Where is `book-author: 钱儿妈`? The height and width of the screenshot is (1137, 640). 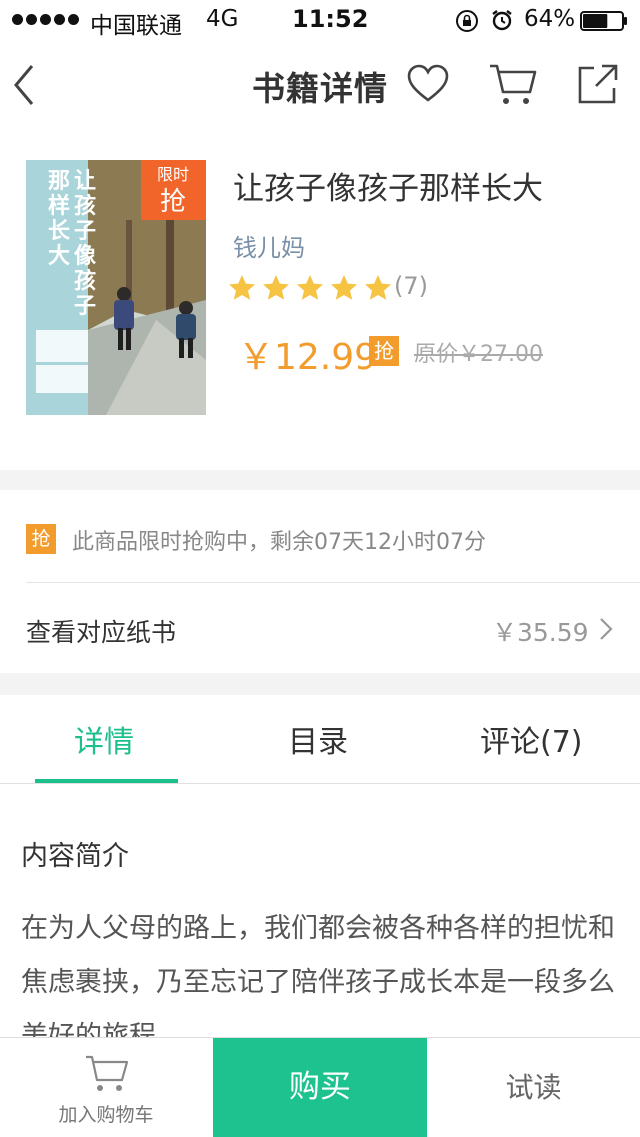 book-author: 钱儿妈 is located at coordinates (269, 245).